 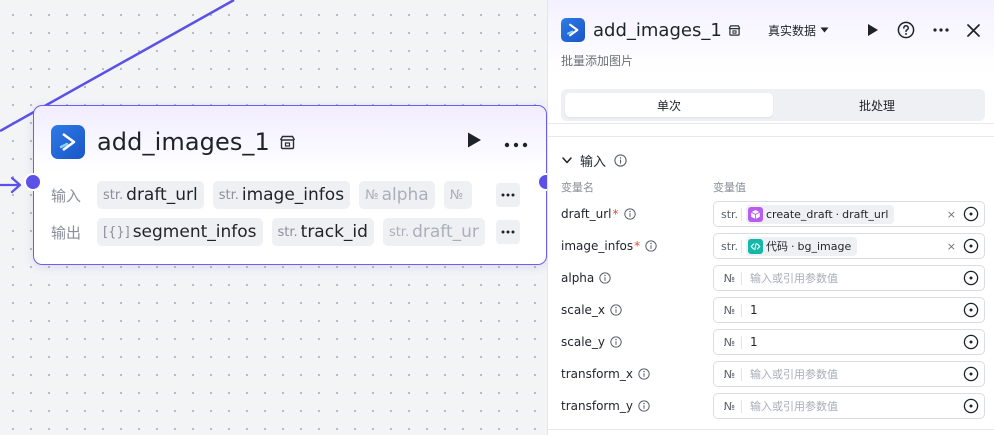 What do you see at coordinates (516, 142) in the screenshot?
I see `node-more-icon` at bounding box center [516, 142].